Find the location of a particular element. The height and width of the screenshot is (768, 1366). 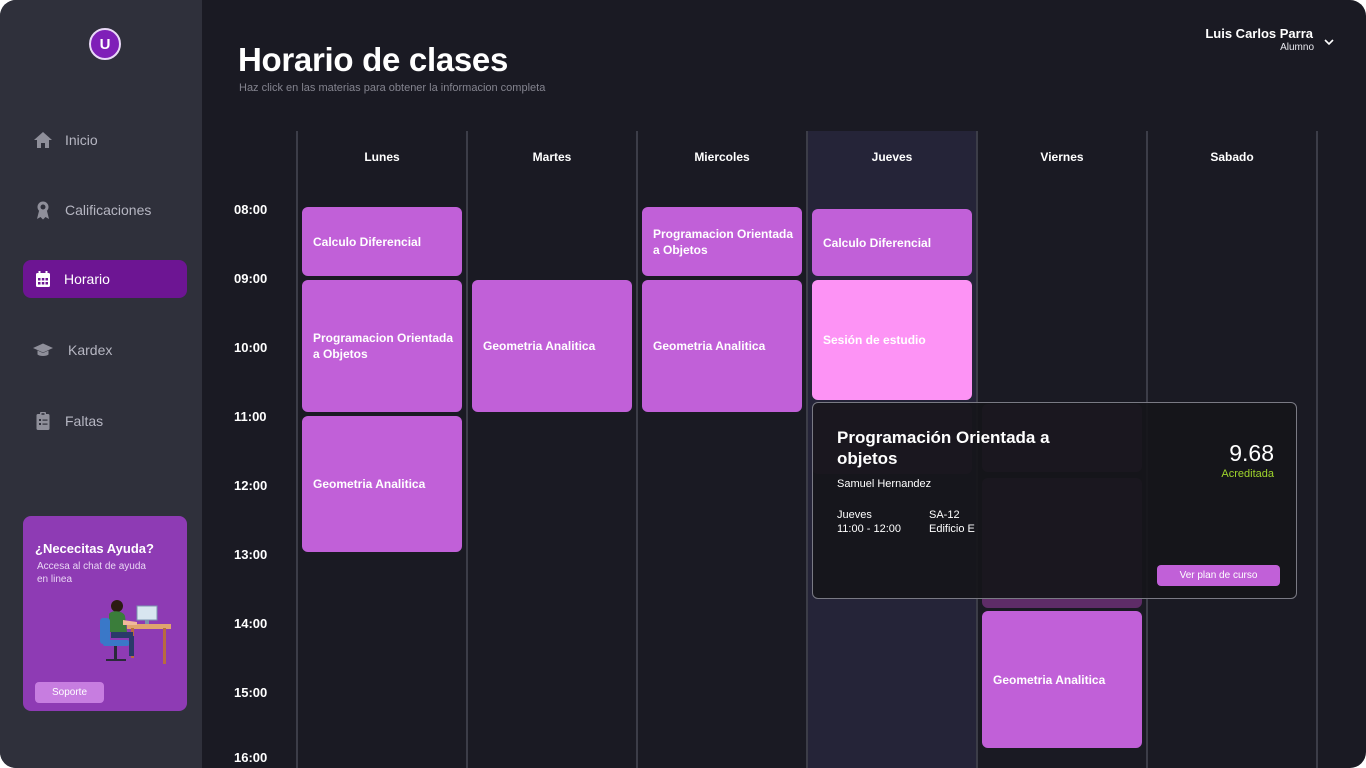

time-label: 10:00 is located at coordinates (251, 347).